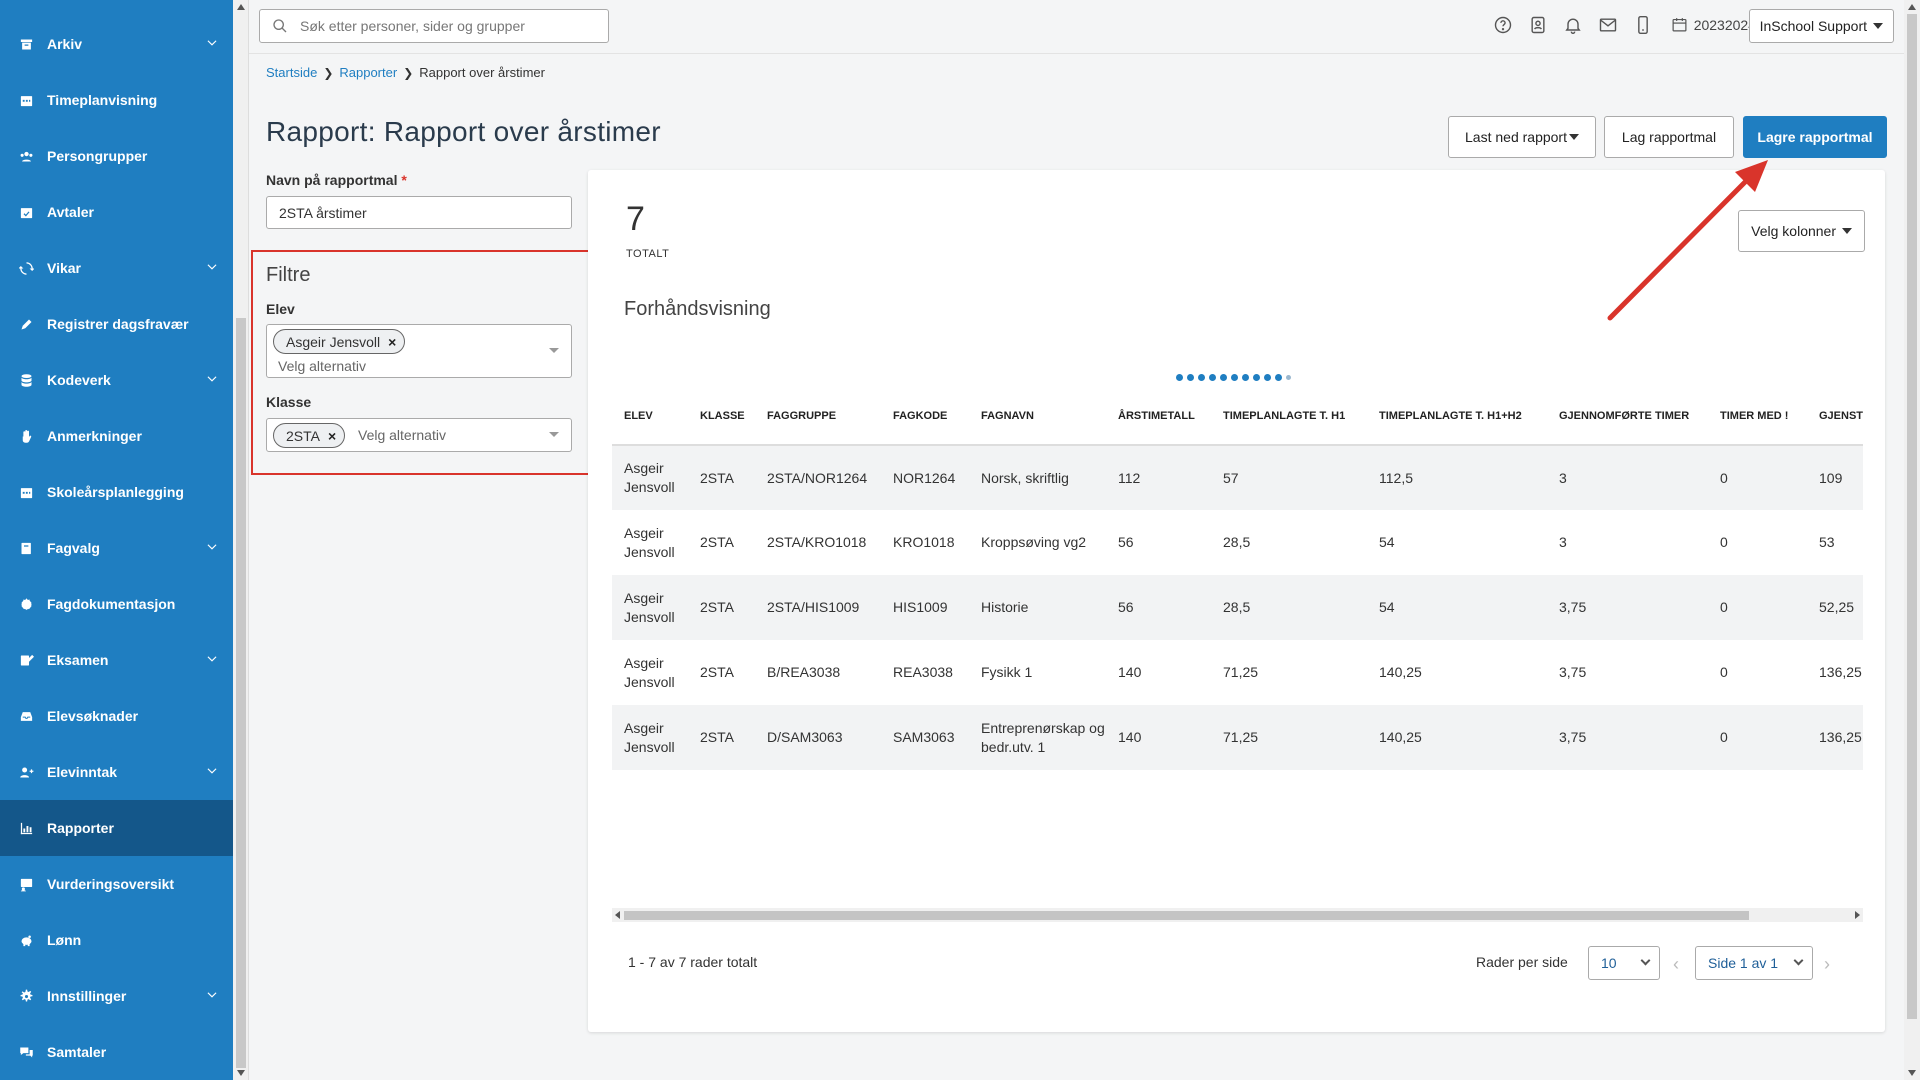 This screenshot has height=1080, width=1920. Describe the element at coordinates (1037, 607) in the screenshot. I see `table-cell: Historie` at that location.